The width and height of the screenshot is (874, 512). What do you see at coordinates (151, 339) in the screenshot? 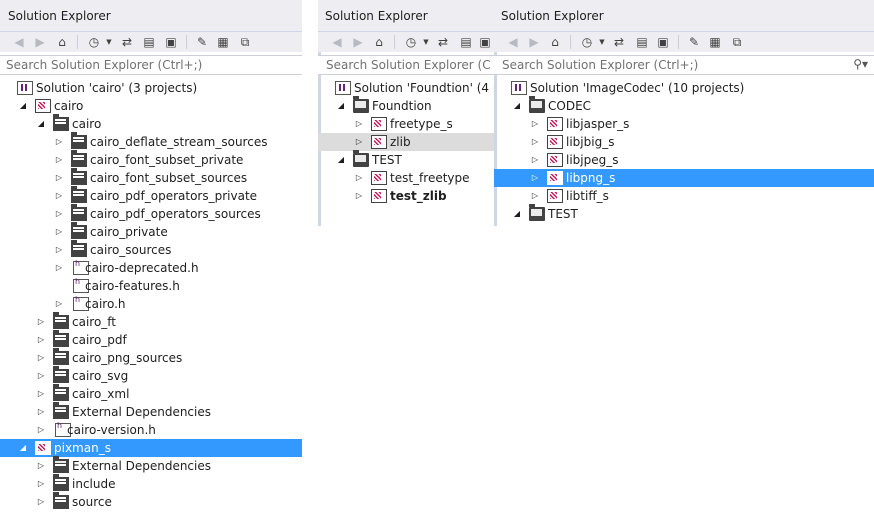
I see `tree-row: ▷ cairo_pdf` at bounding box center [151, 339].